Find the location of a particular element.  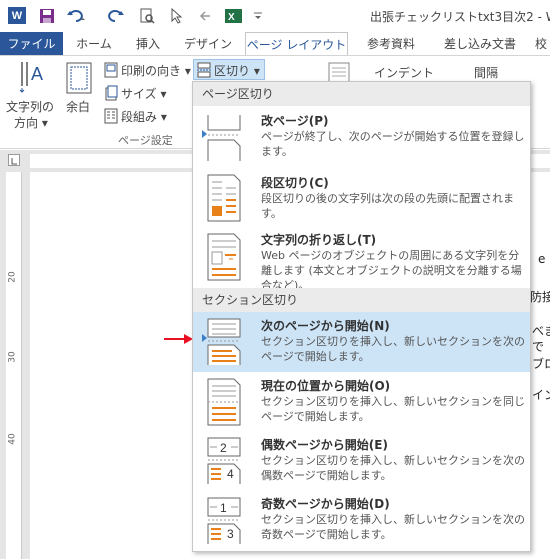

size-label: サイズ ▾ is located at coordinates (144, 94).